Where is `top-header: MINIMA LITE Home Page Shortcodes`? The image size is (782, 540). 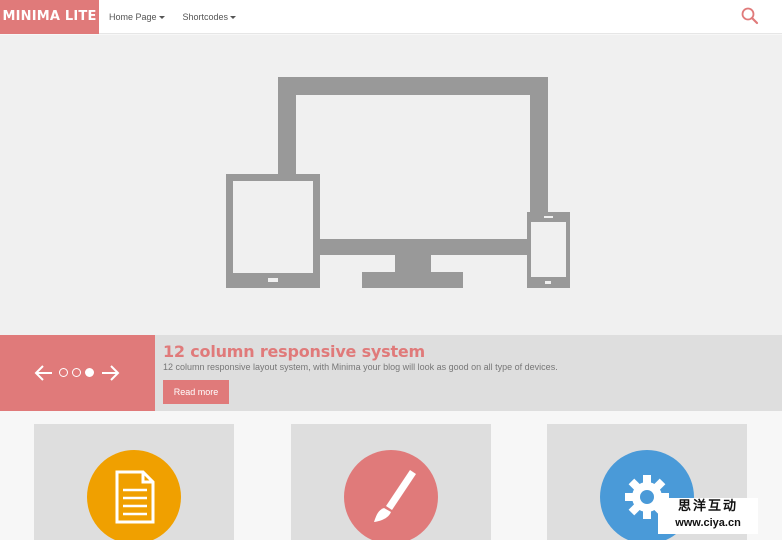
top-header: MINIMA LITE Home Page Shortcodes is located at coordinates (391, 17).